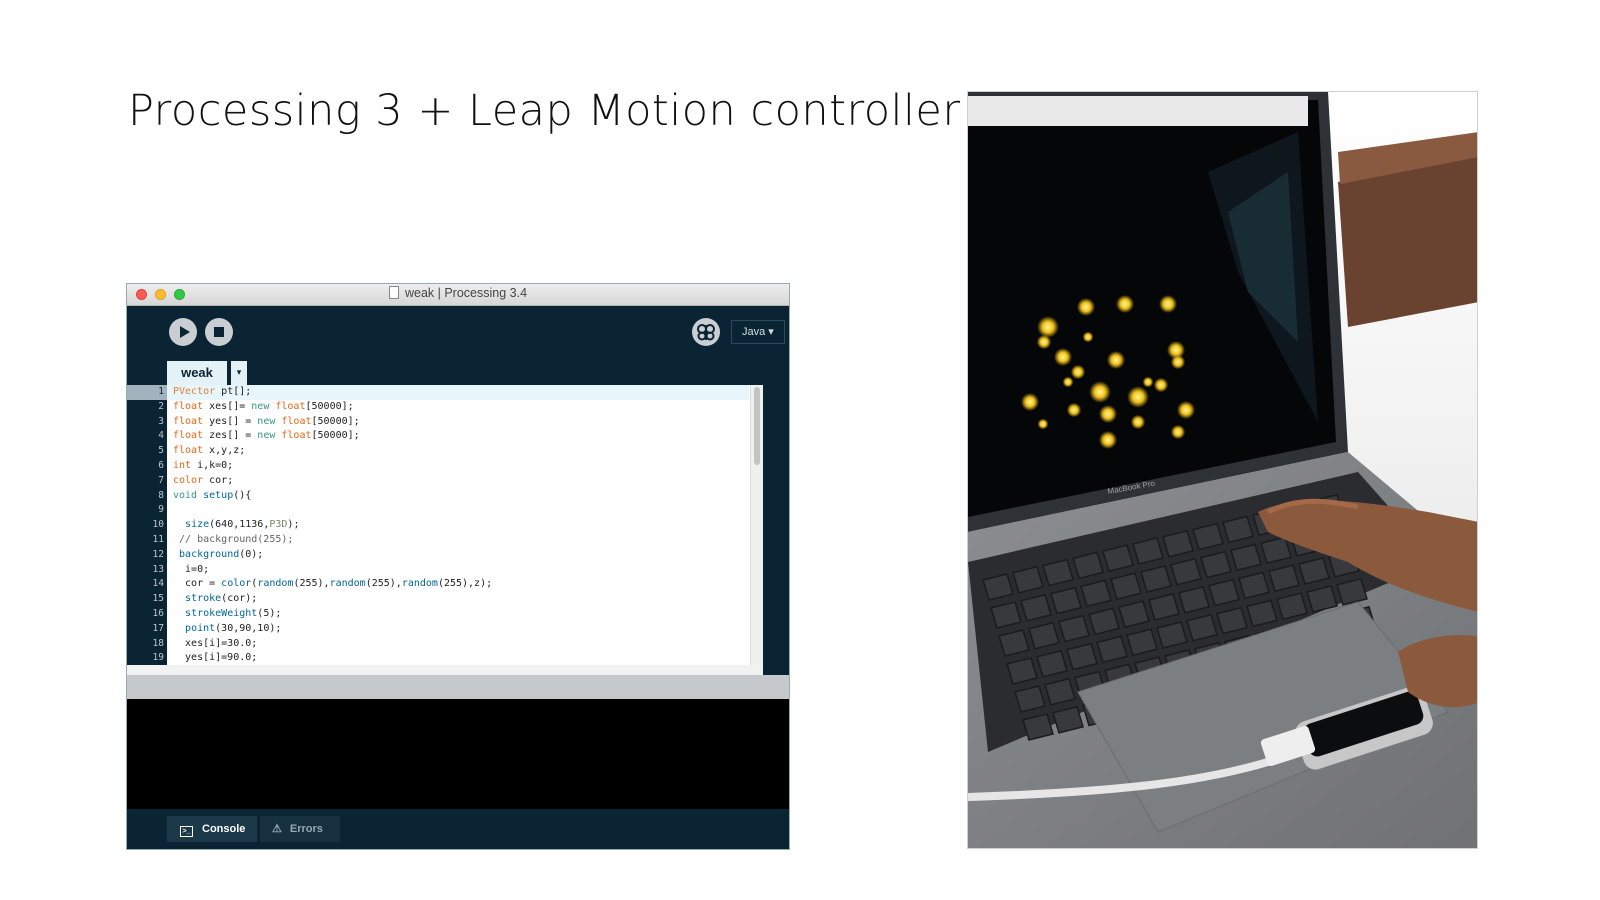 The height and width of the screenshot is (900, 1600). What do you see at coordinates (458, 510) in the screenshot?
I see `code-line` at bounding box center [458, 510].